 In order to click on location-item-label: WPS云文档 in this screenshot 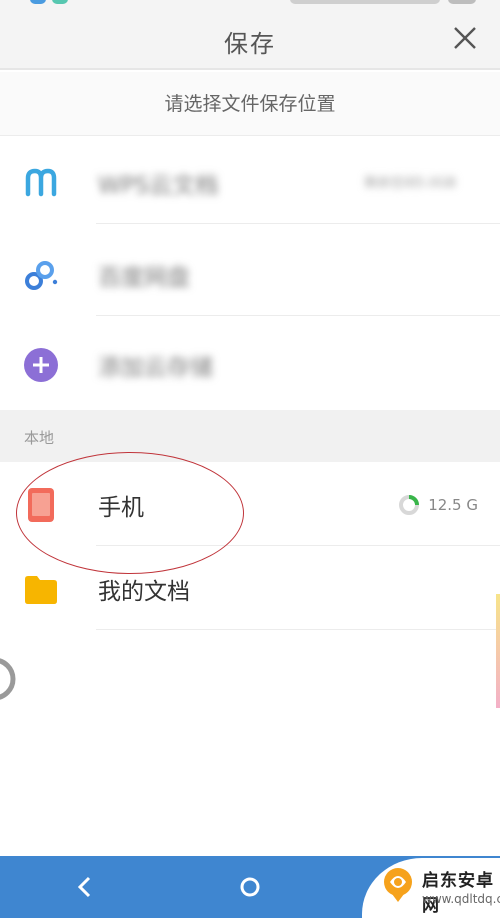, I will do `click(158, 186)`.